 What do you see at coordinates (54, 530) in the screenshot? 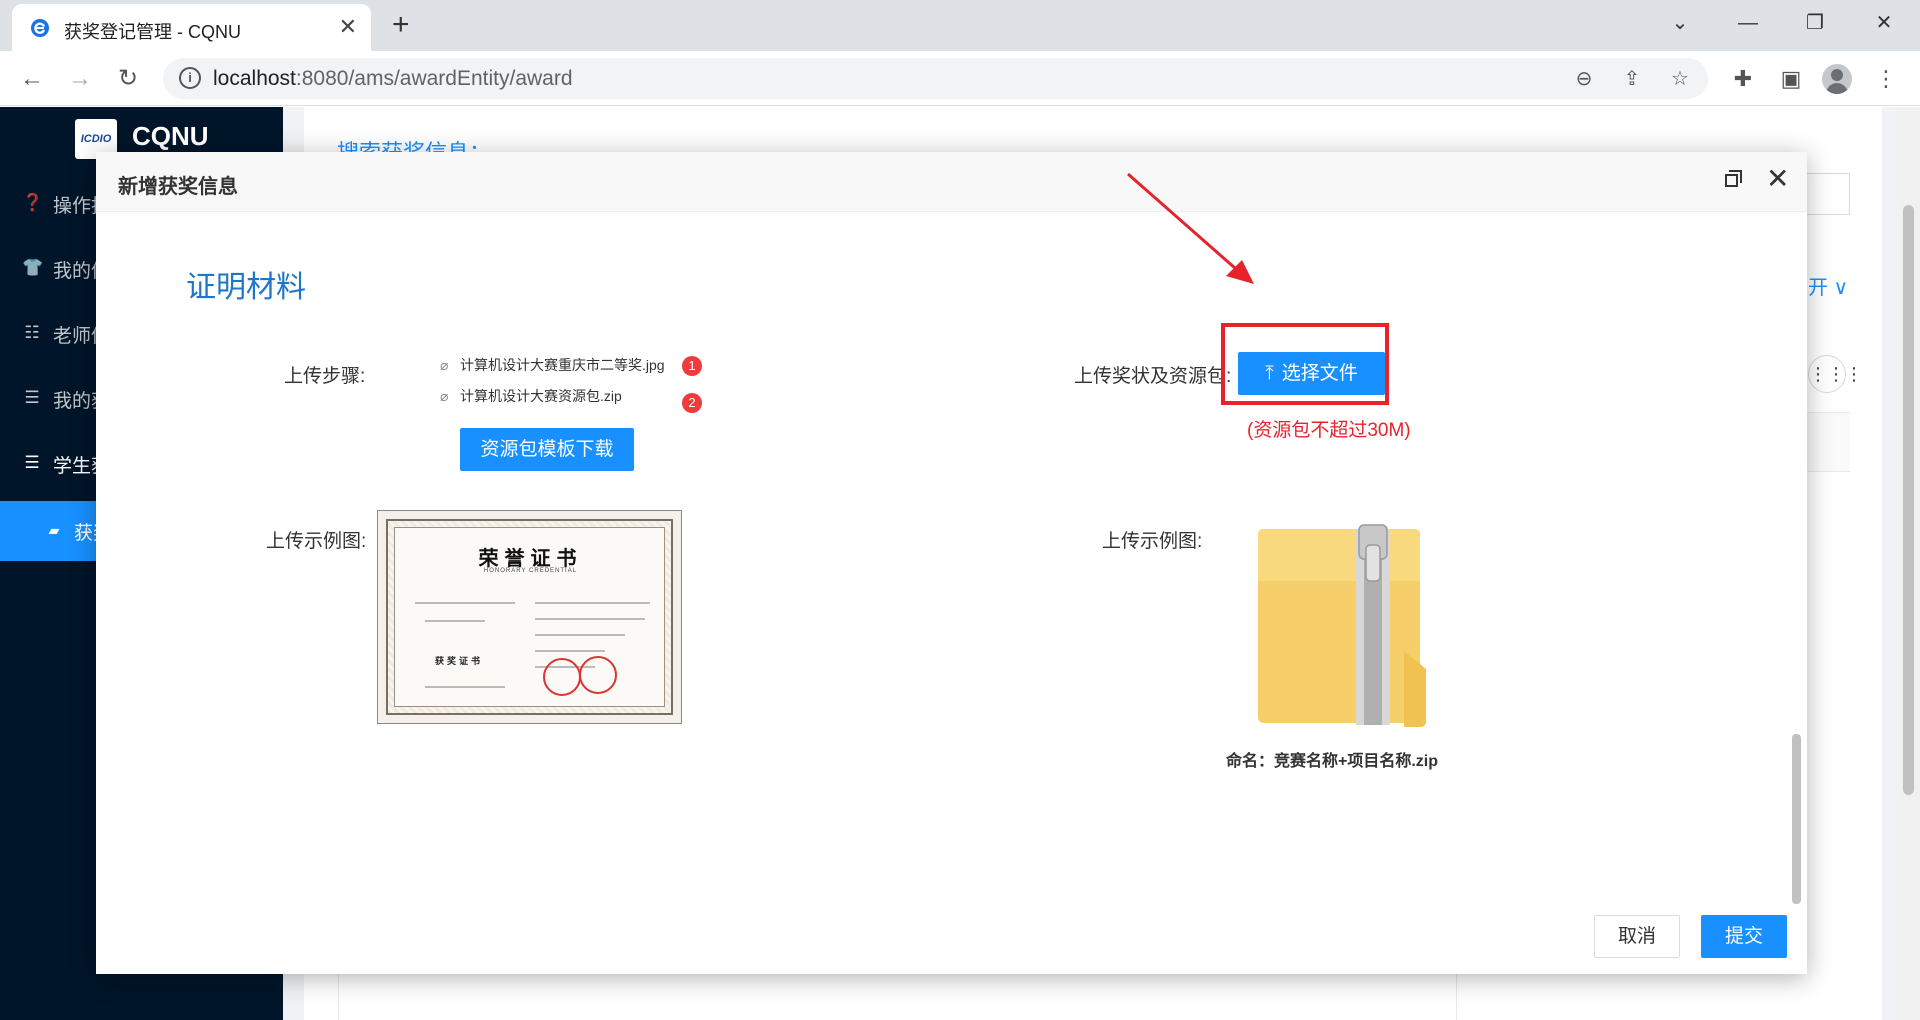
I see `folder-icon: ▰` at bounding box center [54, 530].